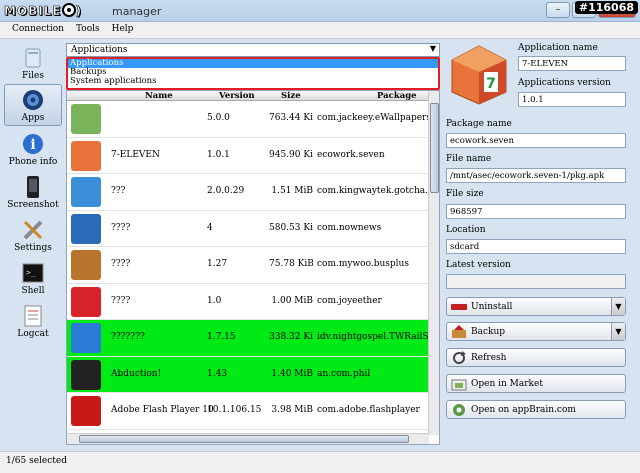 The width and height of the screenshot is (640, 473). I want to click on backup-label: Backup, so click(488, 331).